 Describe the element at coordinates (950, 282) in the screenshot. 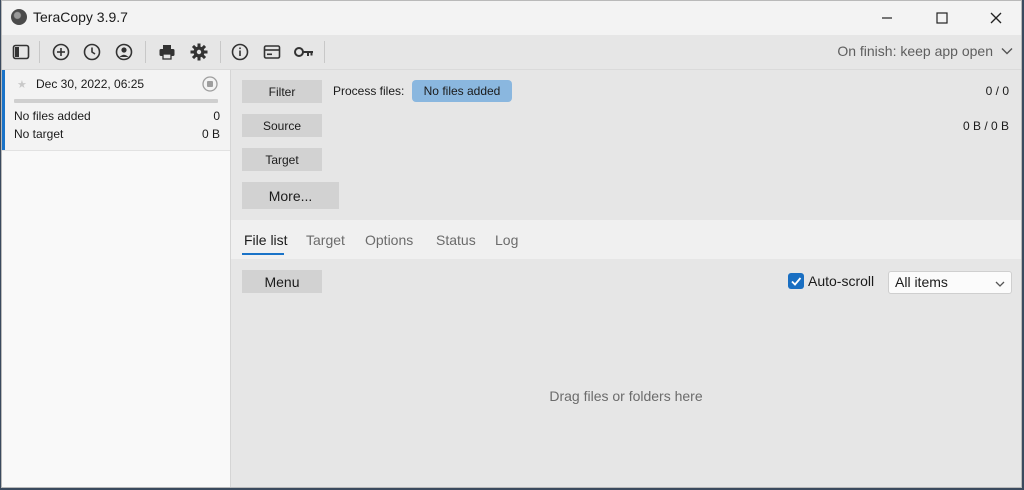

I see `items-filter-select: All items` at that location.